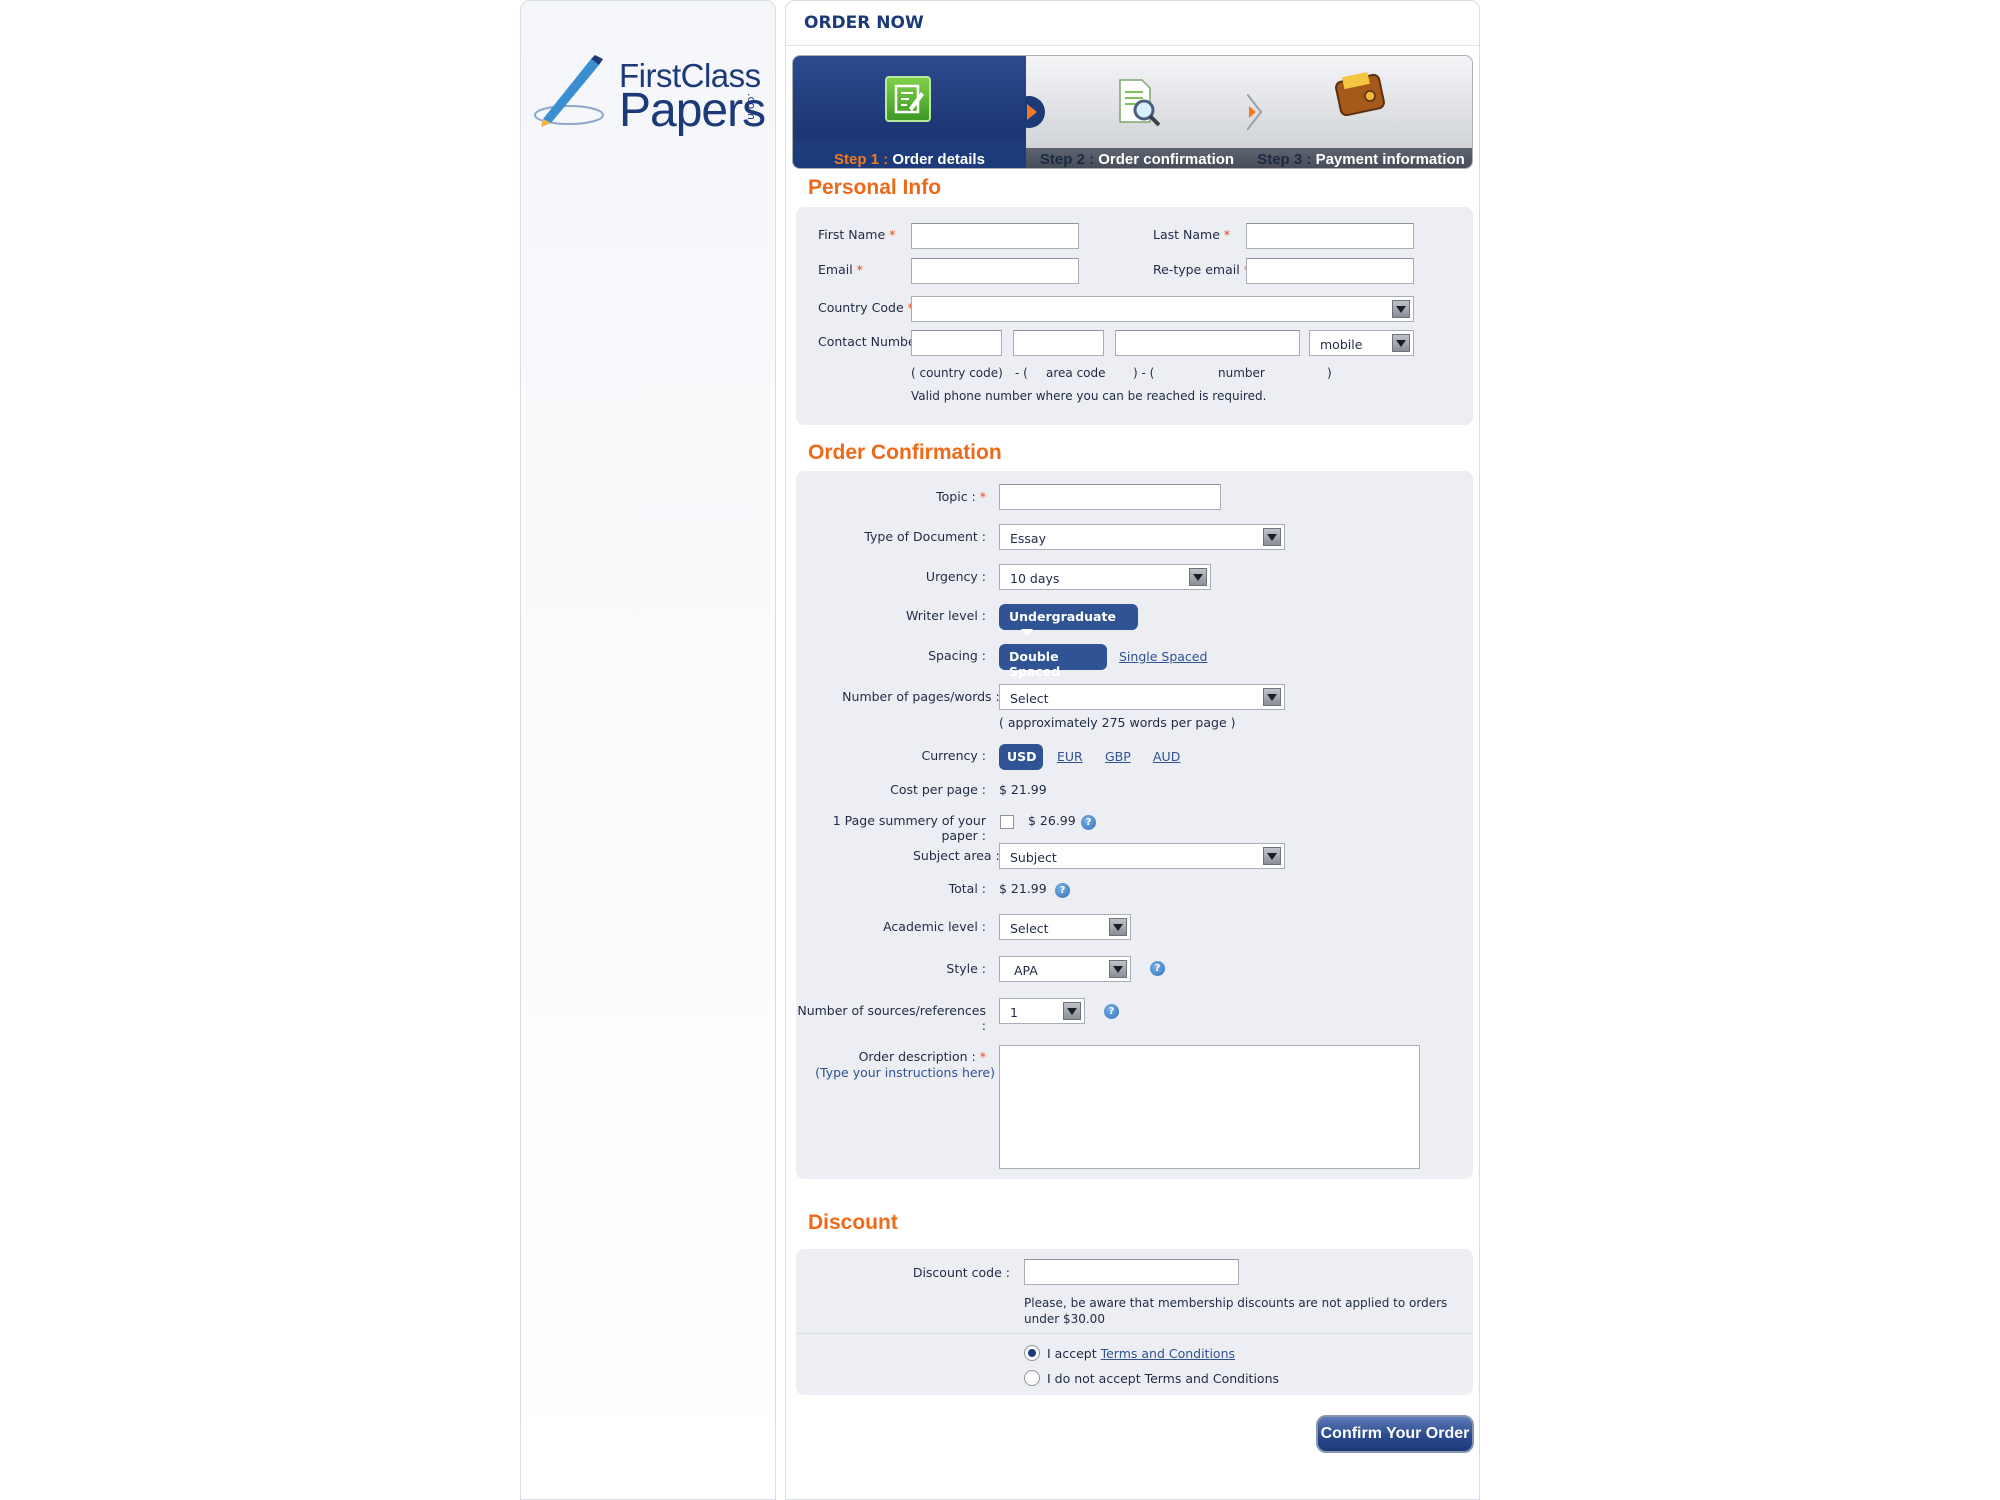 The width and height of the screenshot is (2000, 1500). Describe the element at coordinates (1065, 969) in the screenshot. I see `style-select: APA` at that location.